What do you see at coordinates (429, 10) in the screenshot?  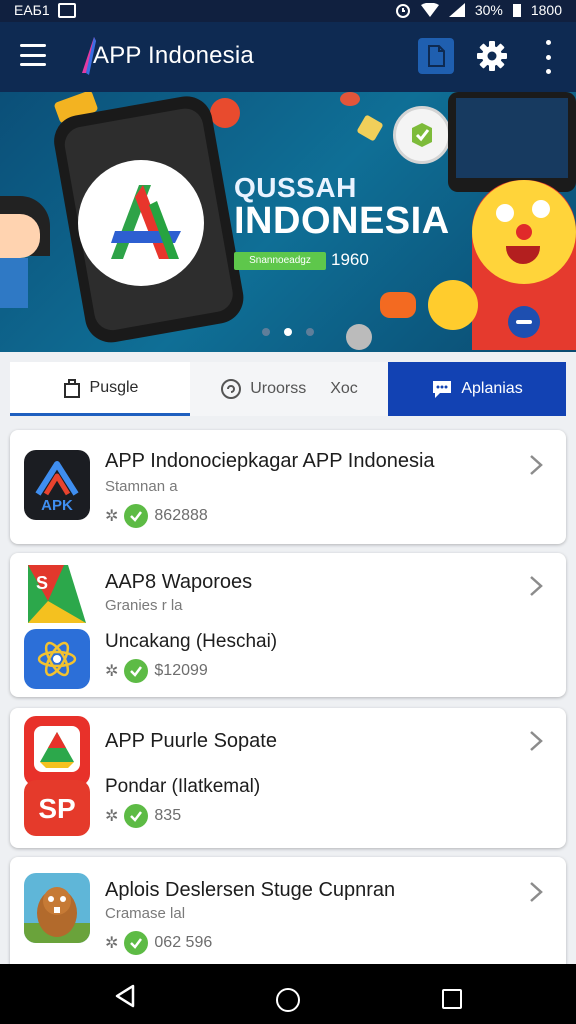 I see `wifi-icon` at bounding box center [429, 10].